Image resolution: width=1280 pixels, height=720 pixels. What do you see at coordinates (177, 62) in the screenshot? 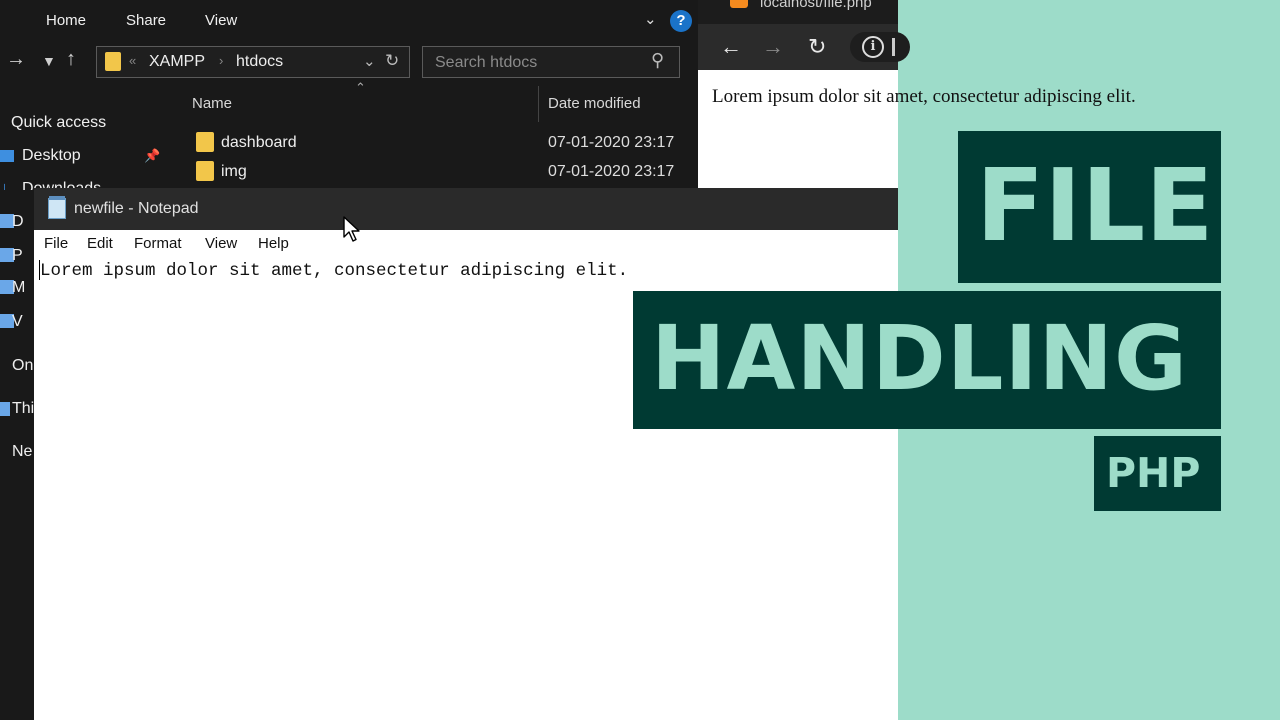
I see `breadcrumb-xampp: XAMPP` at bounding box center [177, 62].